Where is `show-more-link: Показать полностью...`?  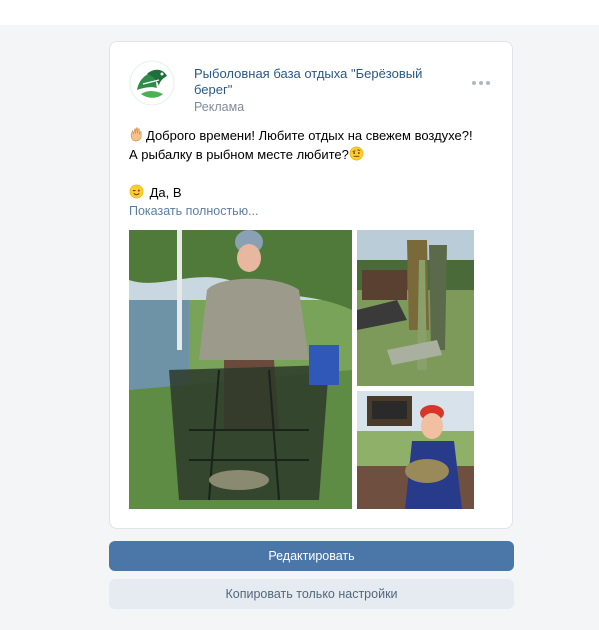 show-more-link: Показать полностью... is located at coordinates (194, 211).